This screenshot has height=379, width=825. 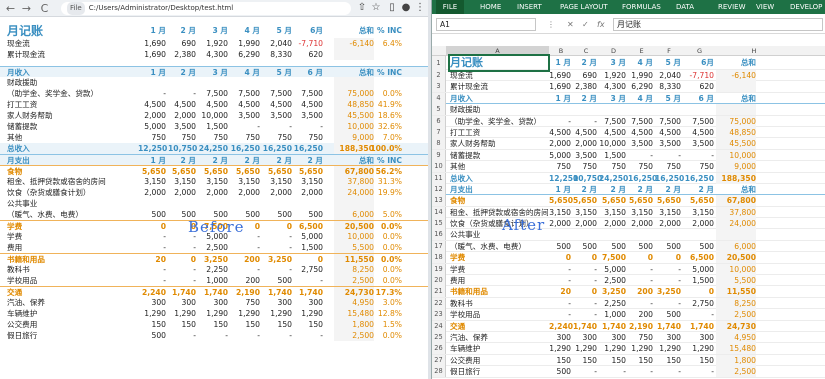 What do you see at coordinates (698, 303) in the screenshot?
I see `sheet-cell: 2,750` at bounding box center [698, 303].